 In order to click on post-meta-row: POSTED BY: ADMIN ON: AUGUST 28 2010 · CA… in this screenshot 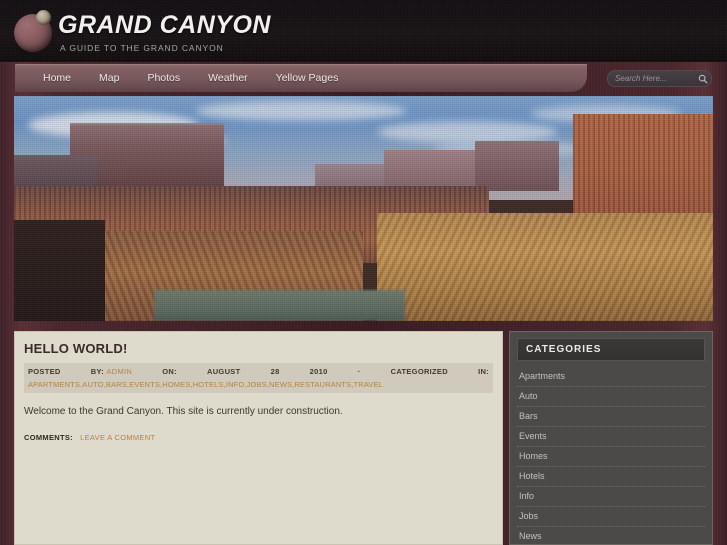, I will do `click(258, 372)`.